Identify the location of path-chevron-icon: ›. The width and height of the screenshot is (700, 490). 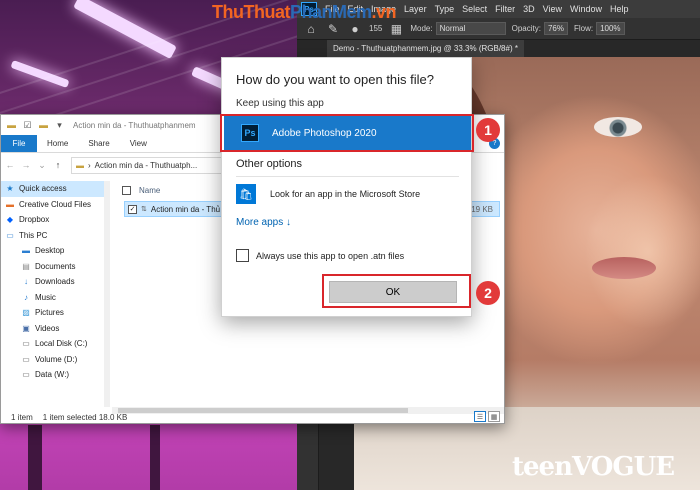
(89, 165).